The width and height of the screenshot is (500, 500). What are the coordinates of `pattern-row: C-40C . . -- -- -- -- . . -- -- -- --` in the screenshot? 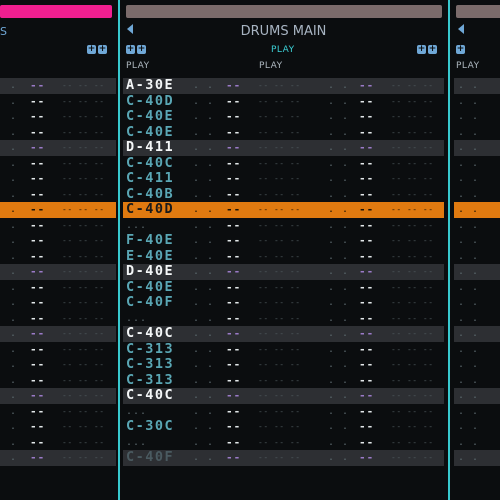 It's located at (283, 395).